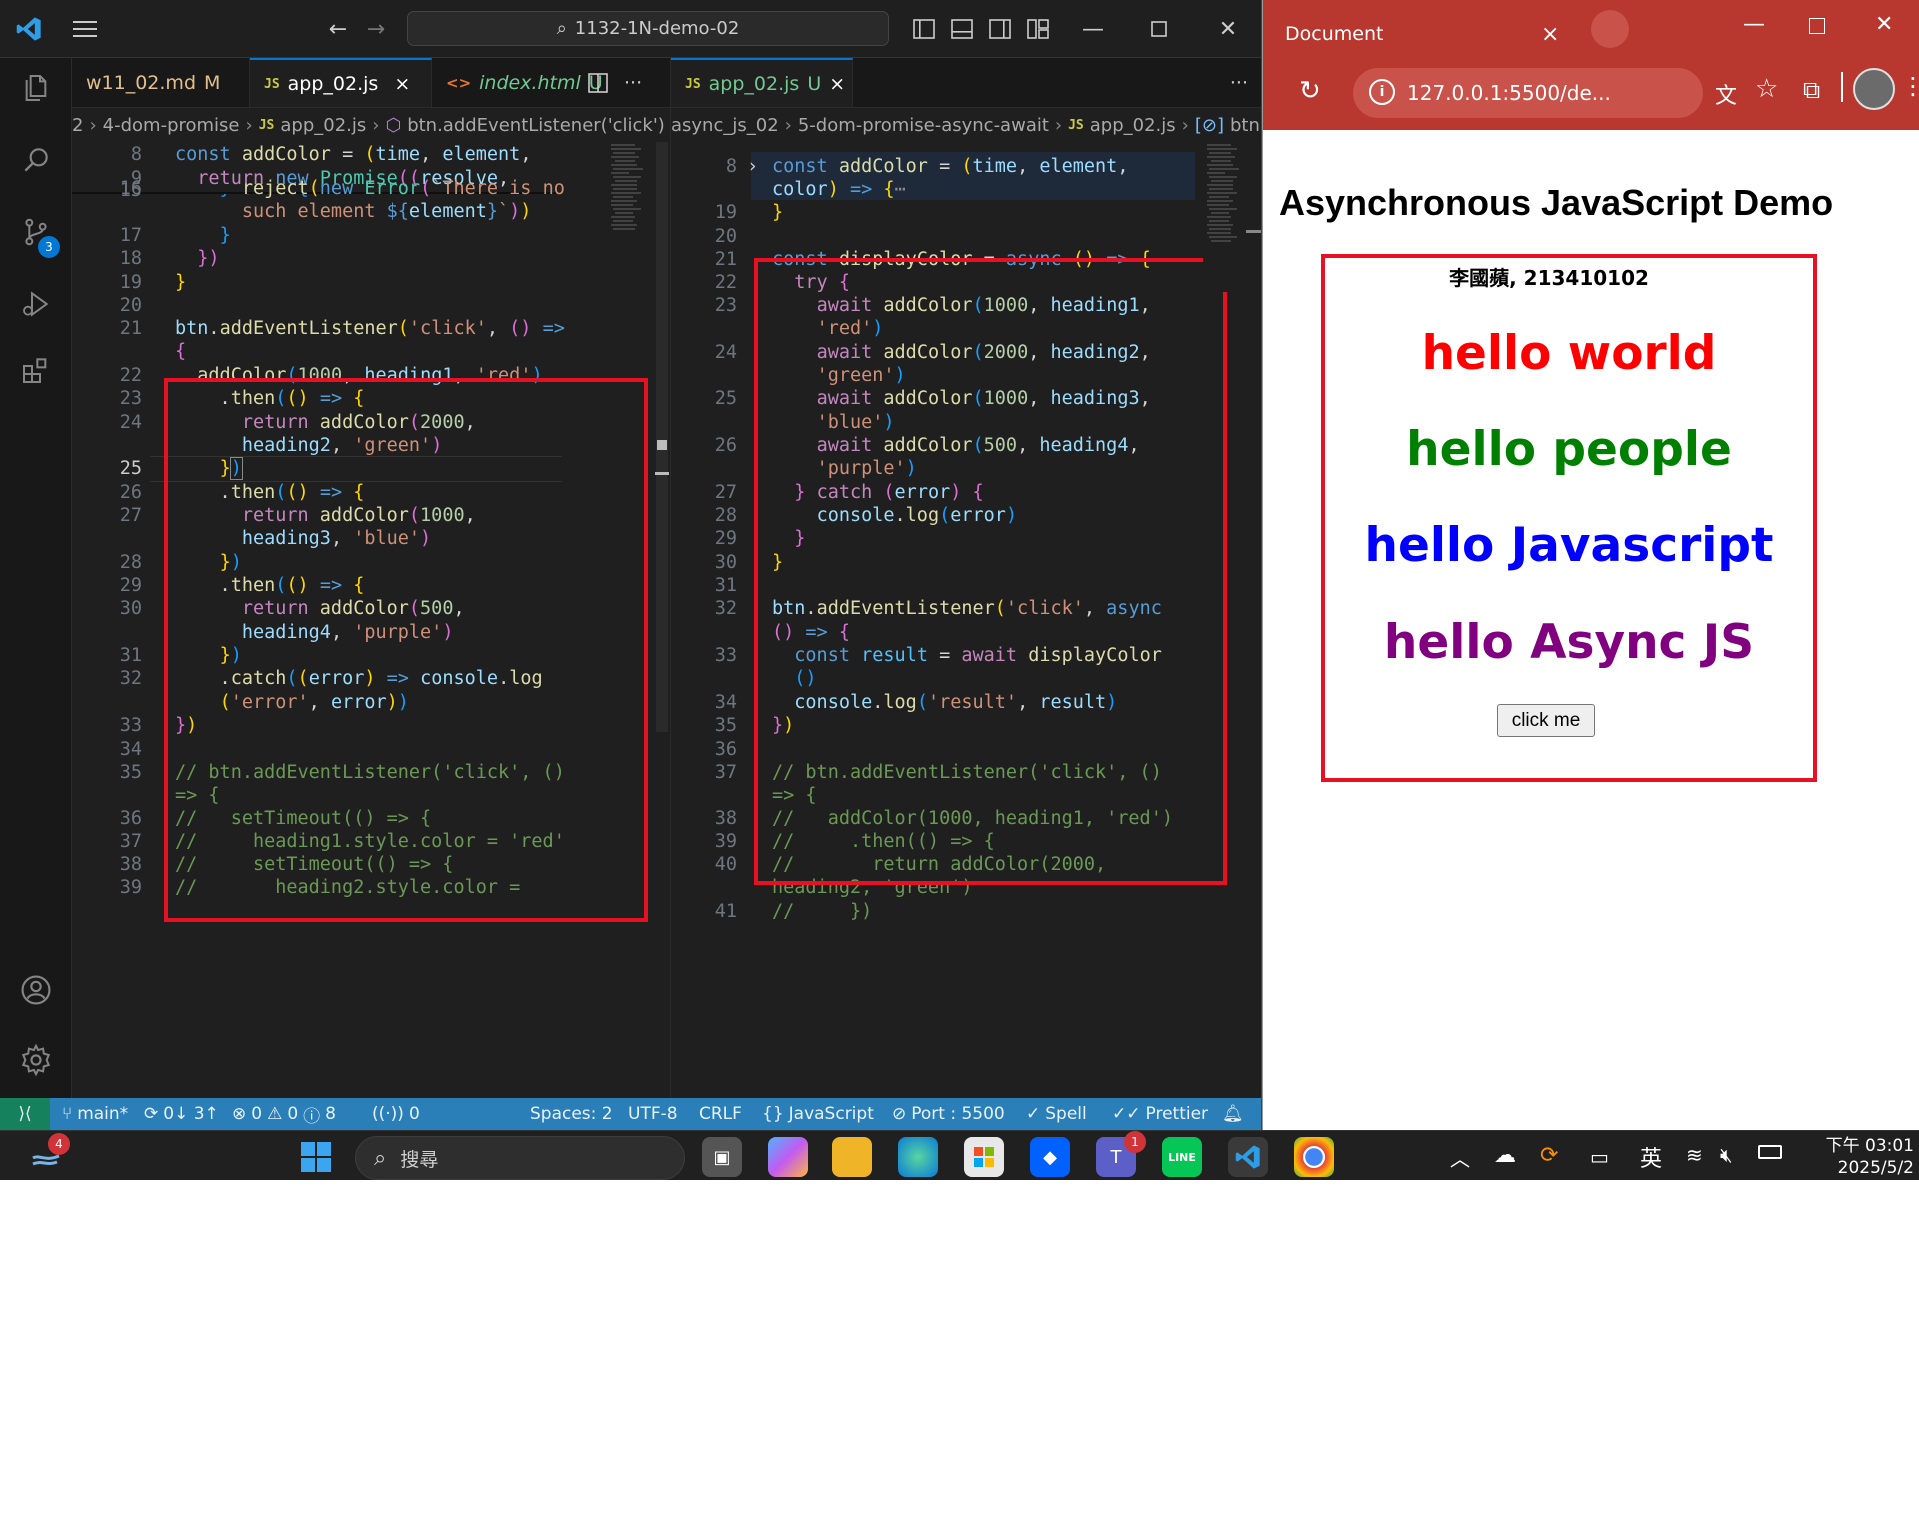  Describe the element at coordinates (762, 82) in the screenshot. I see `tab-app-02-js-right: JS app_02.js U ×` at that location.